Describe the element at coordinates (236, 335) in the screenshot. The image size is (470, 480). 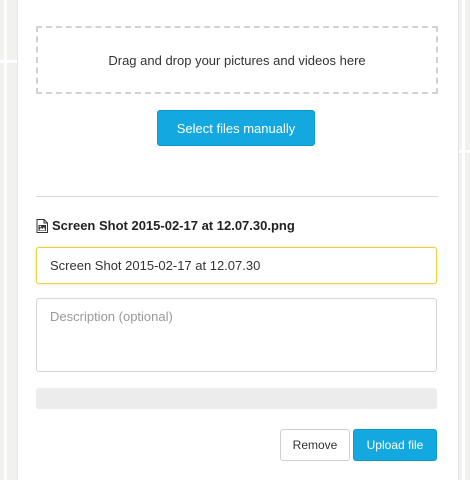
I see `description-input` at that location.